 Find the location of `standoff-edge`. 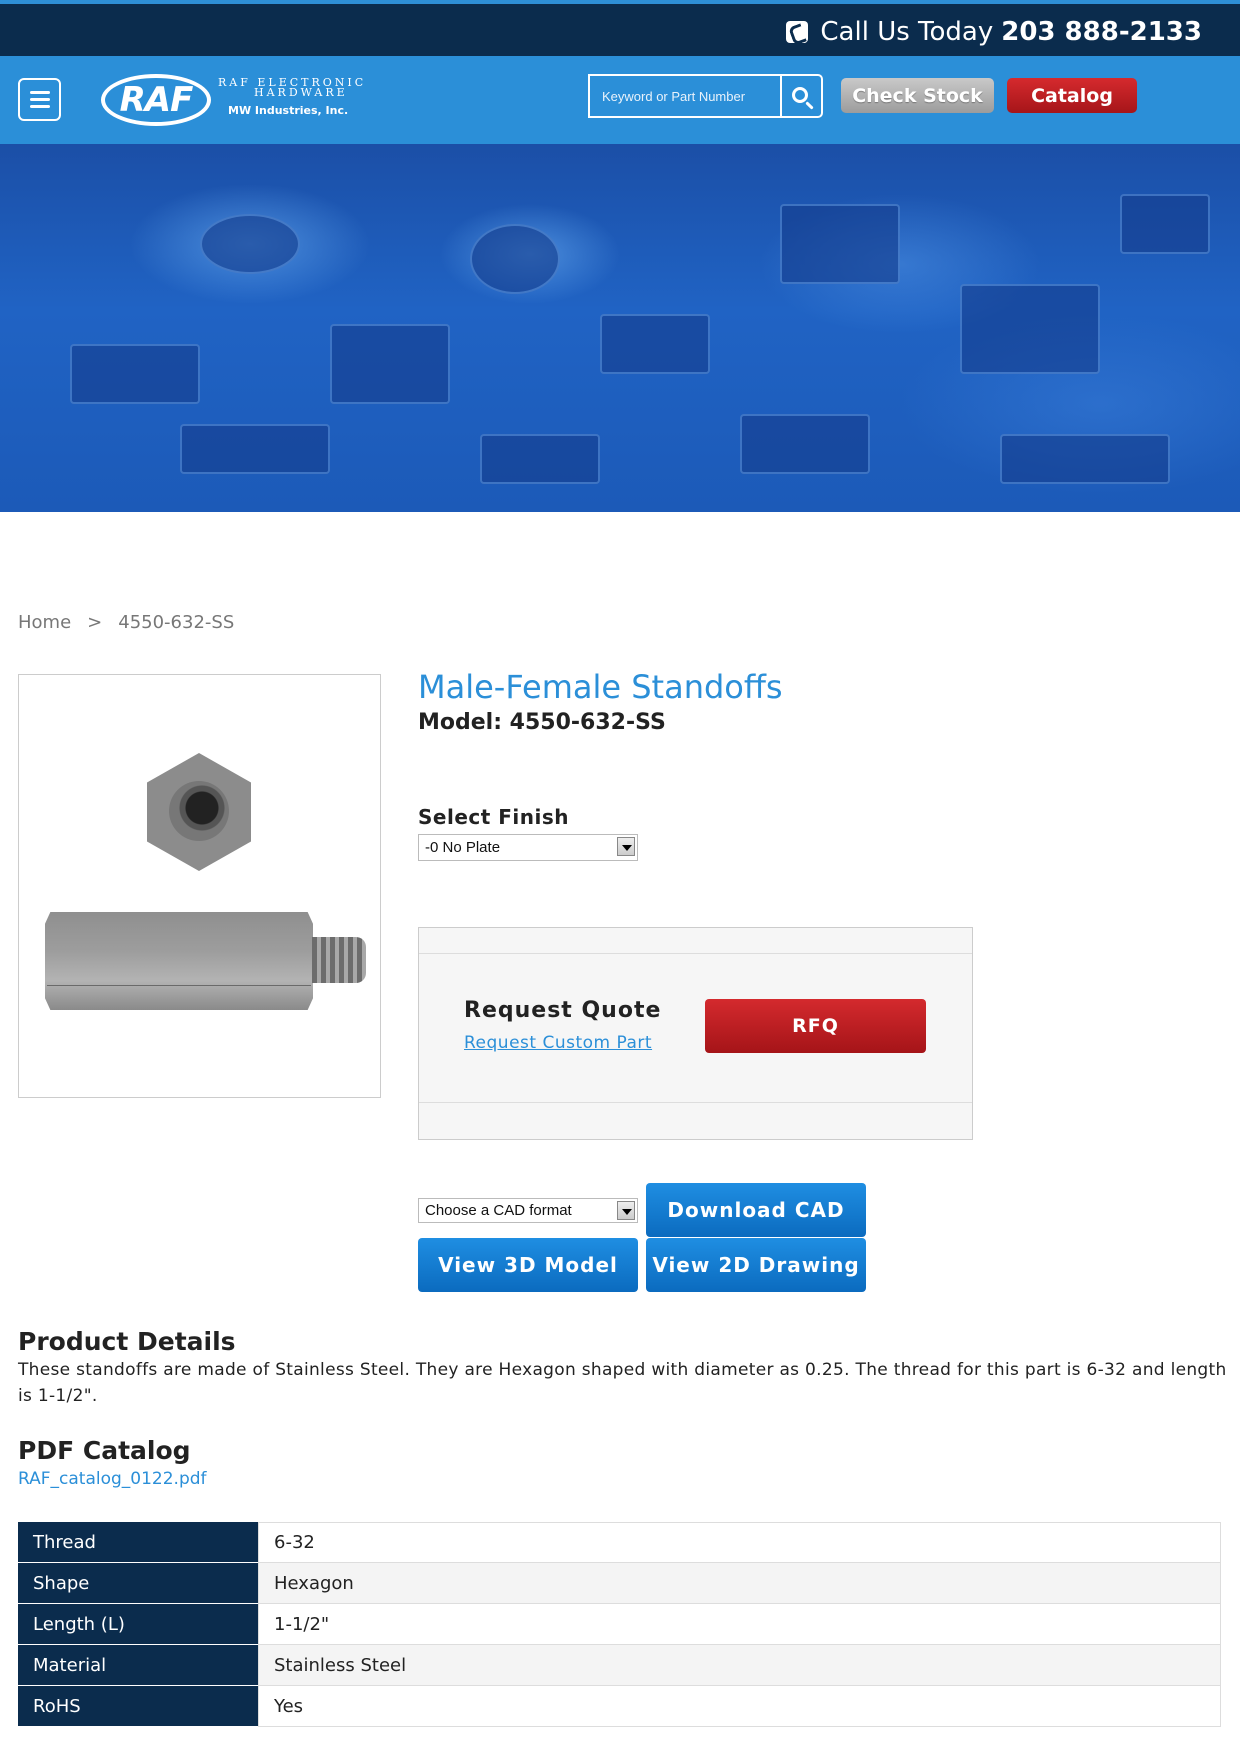

standoff-edge is located at coordinates (179, 985).